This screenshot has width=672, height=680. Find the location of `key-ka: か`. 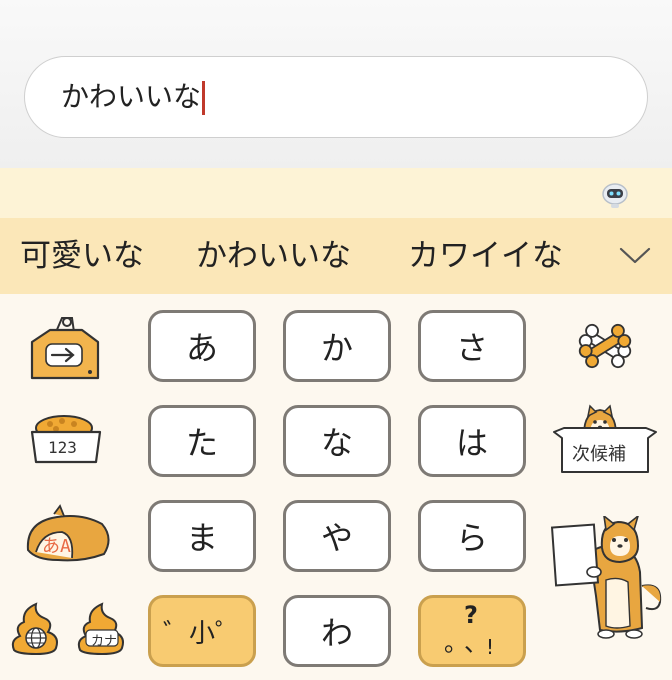

key-ka: か is located at coordinates (337, 346).